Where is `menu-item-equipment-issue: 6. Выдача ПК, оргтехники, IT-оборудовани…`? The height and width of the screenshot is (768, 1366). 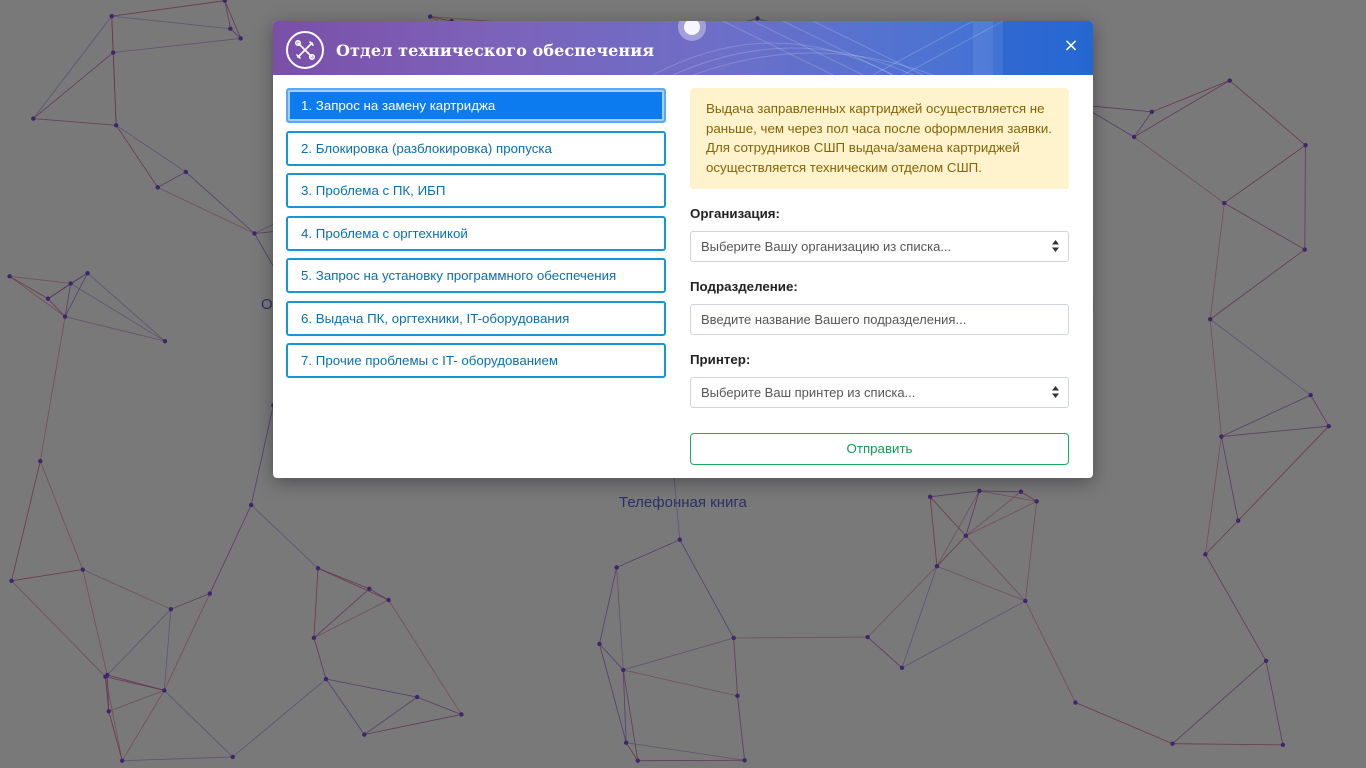
menu-item-equipment-issue: 6. Выдача ПК, оргтехники, IT-оборудовани… is located at coordinates (476, 318).